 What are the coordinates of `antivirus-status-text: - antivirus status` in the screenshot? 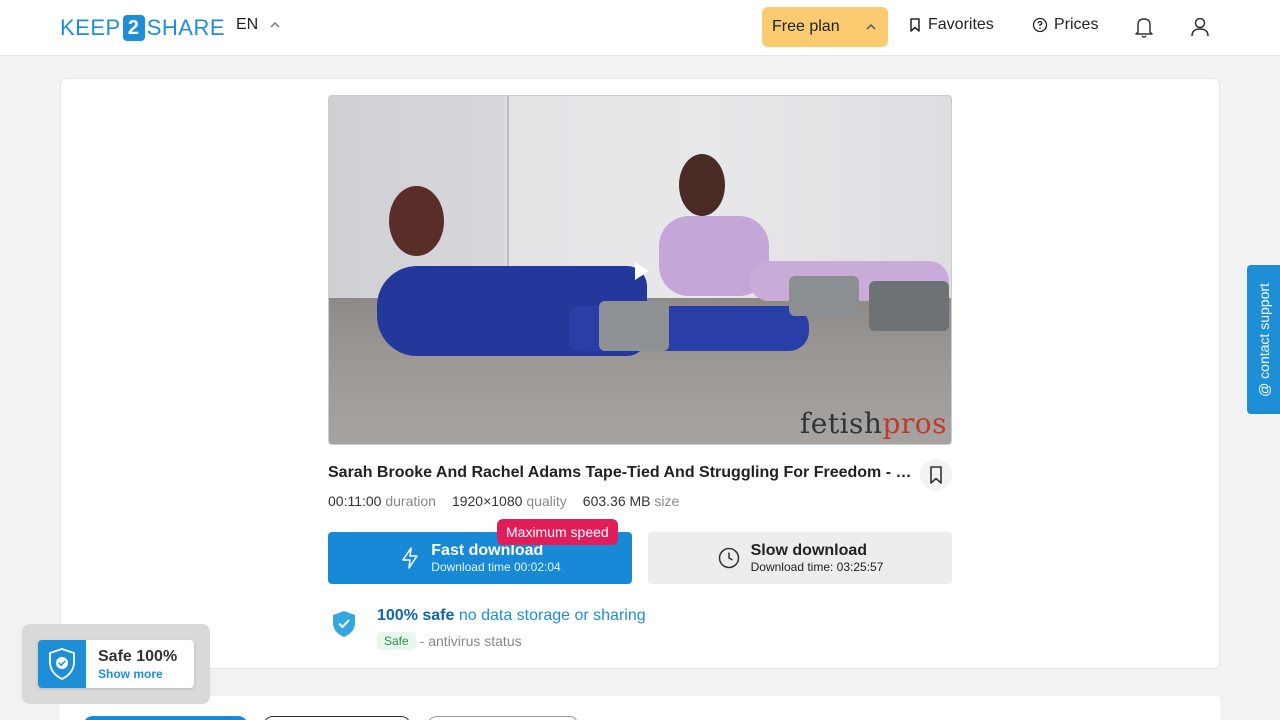 It's located at (470, 641).